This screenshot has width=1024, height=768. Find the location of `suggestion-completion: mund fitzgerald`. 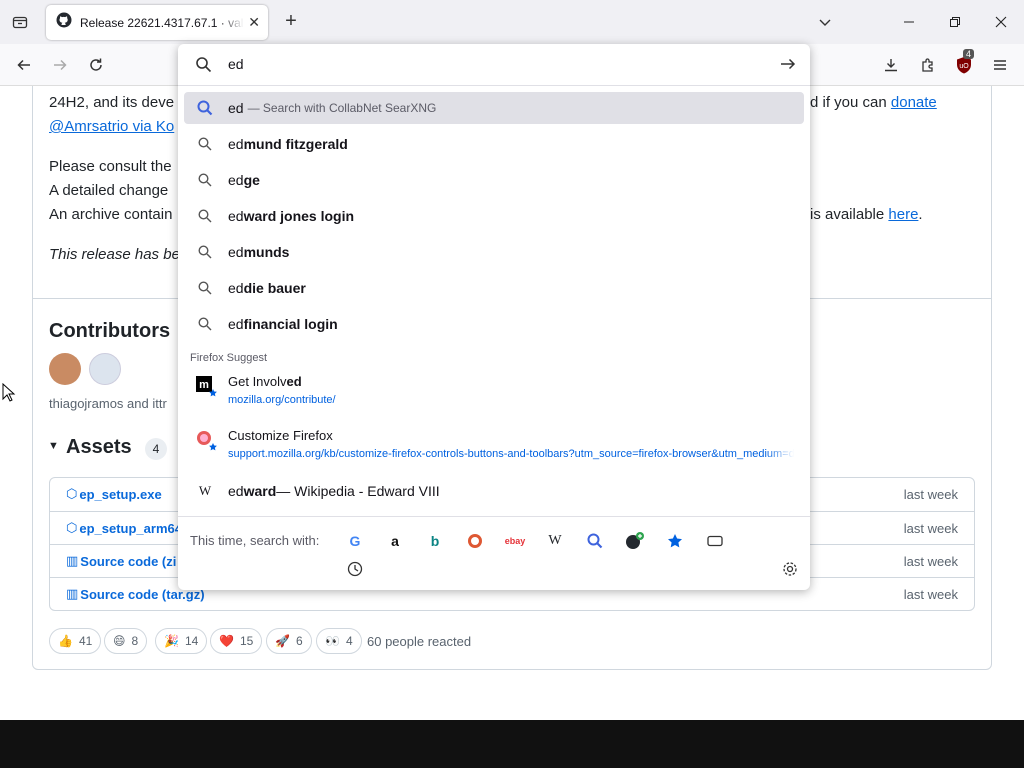

suggestion-completion: mund fitzgerald is located at coordinates (295, 144).